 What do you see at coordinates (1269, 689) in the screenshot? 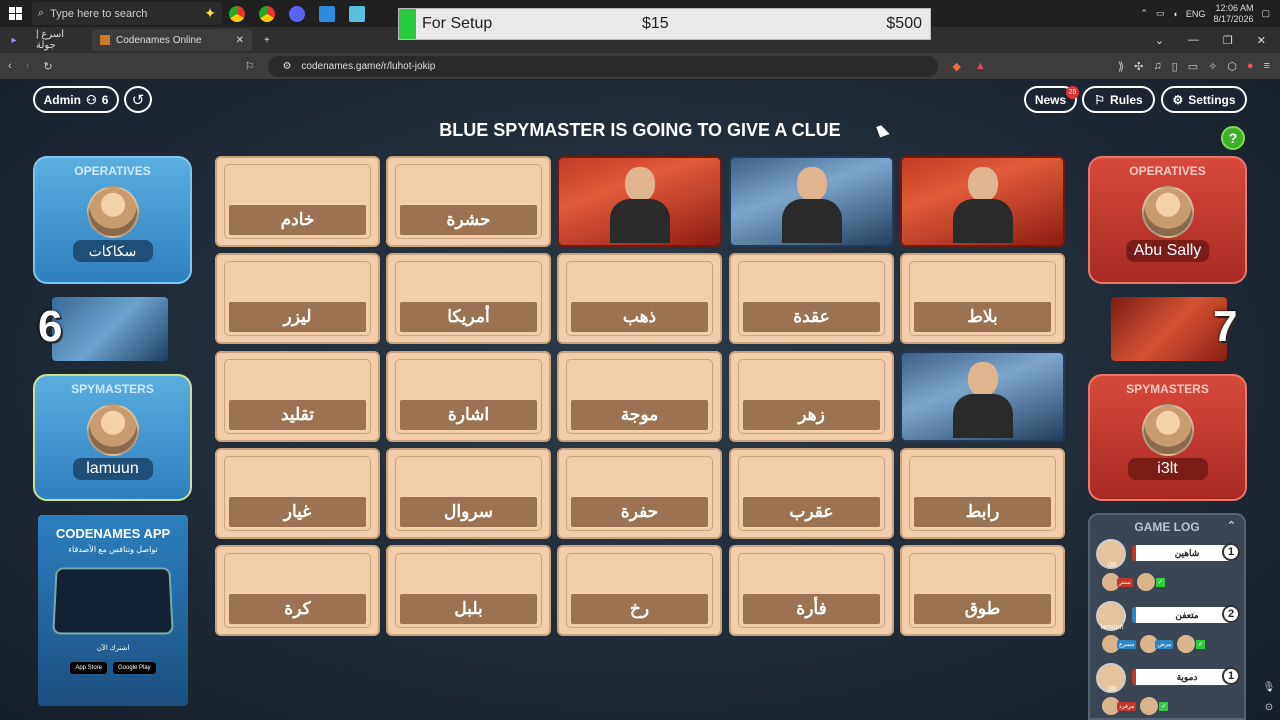
I see `microphone-icon: 🎙` at bounding box center [1269, 689].